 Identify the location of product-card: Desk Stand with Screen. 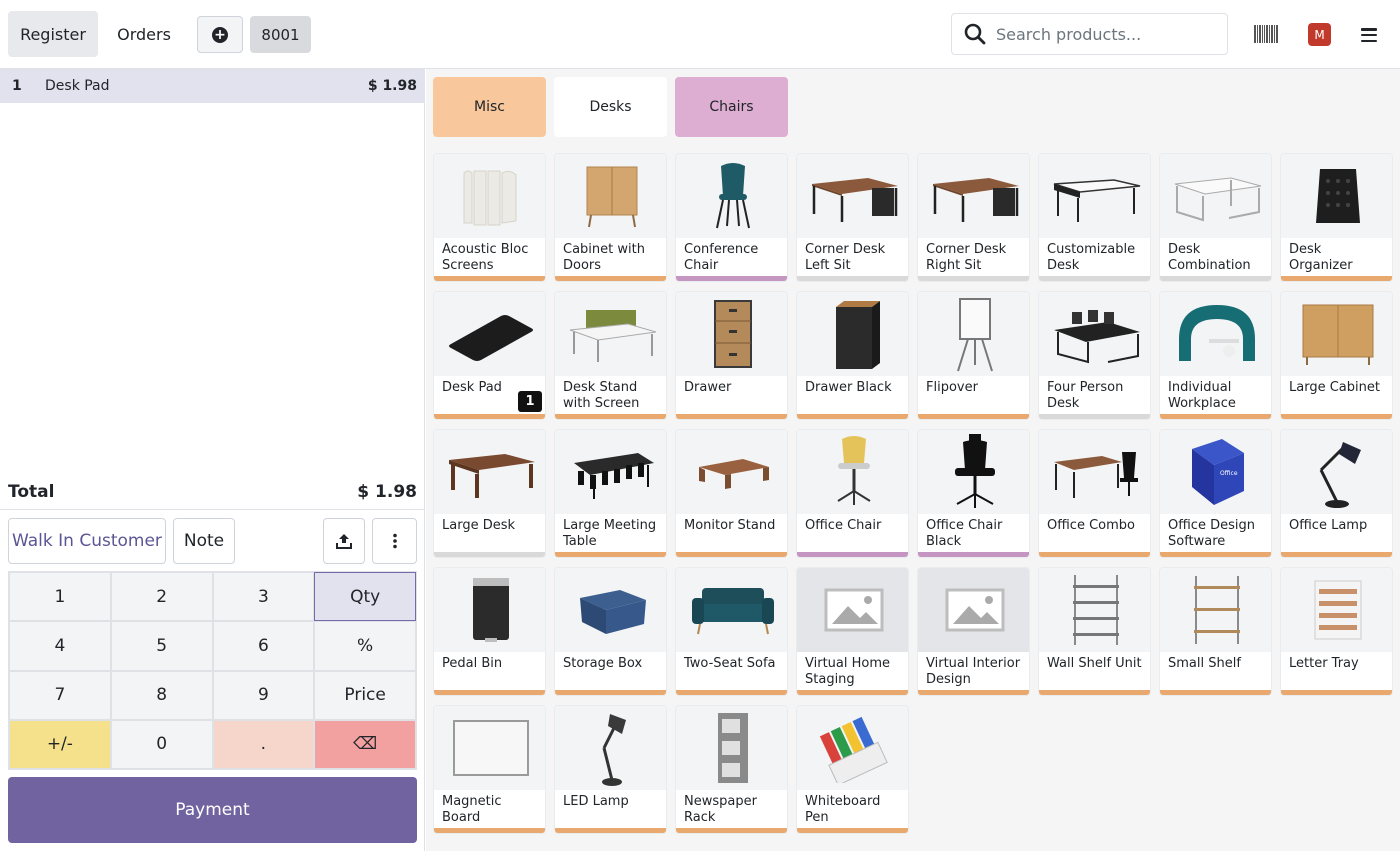
(610, 355).